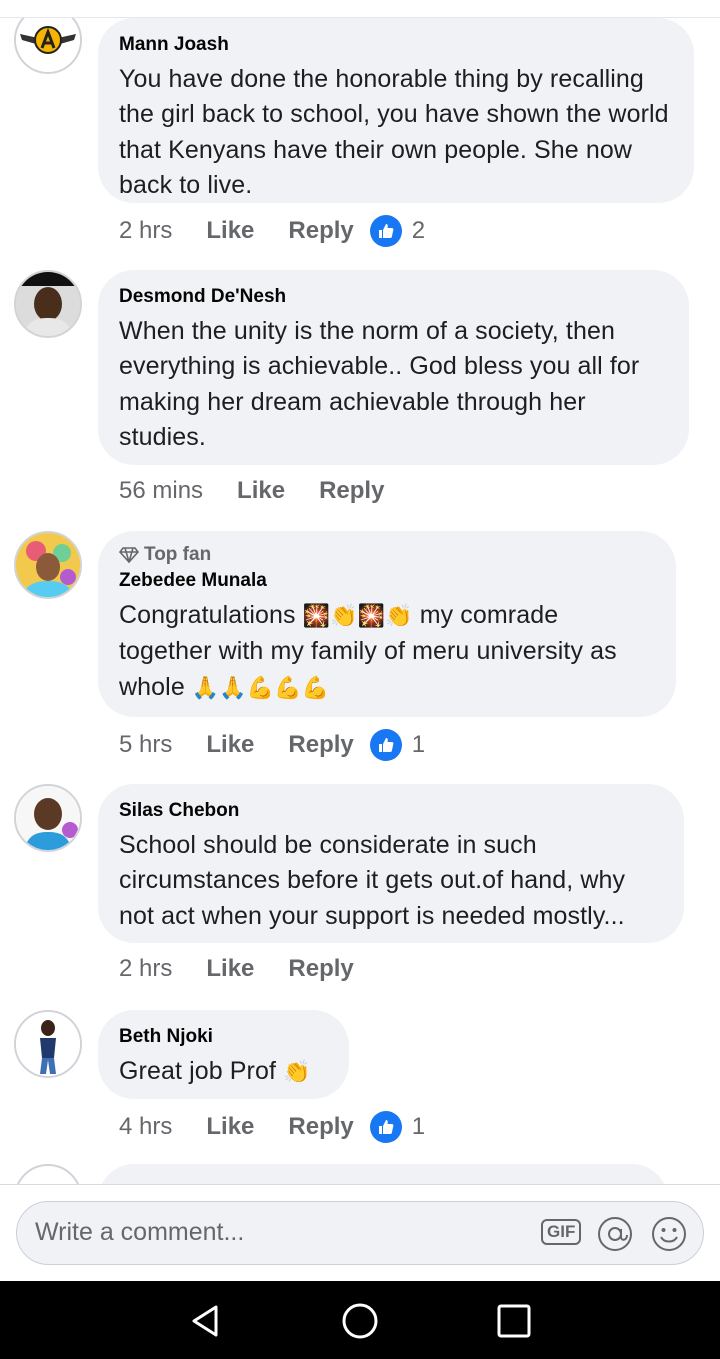 This screenshot has width=720, height=1359. I want to click on comment-composer-bar: Write a comment... GIF, so click(360, 1232).